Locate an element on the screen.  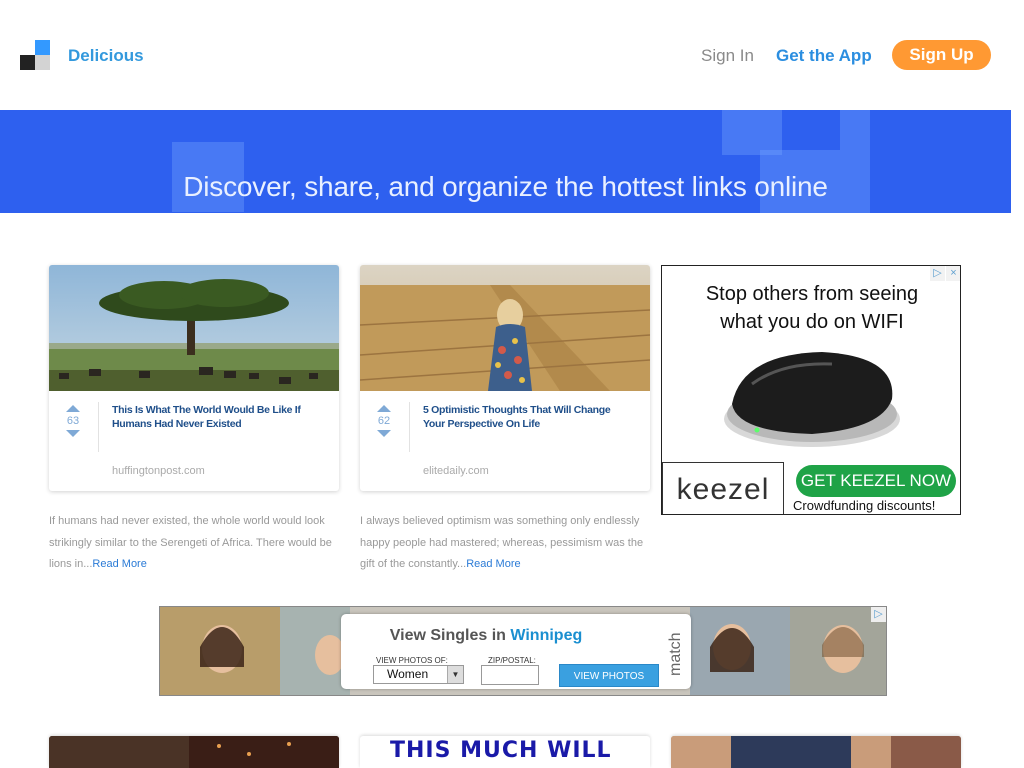
delicious-logo-icon is located at coordinates (35, 55).